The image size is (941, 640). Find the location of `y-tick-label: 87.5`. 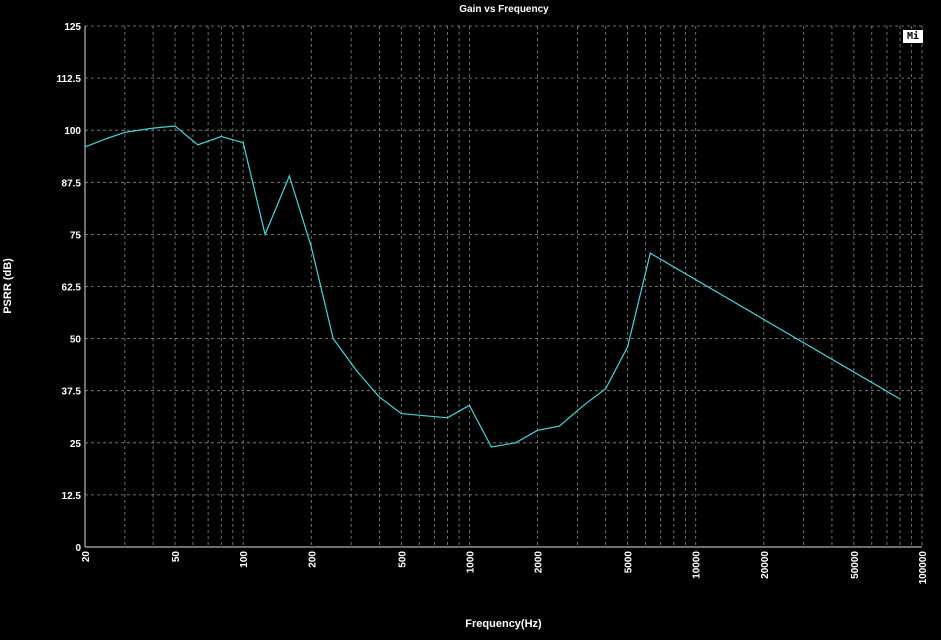

y-tick-label: 87.5 is located at coordinates (72, 183).